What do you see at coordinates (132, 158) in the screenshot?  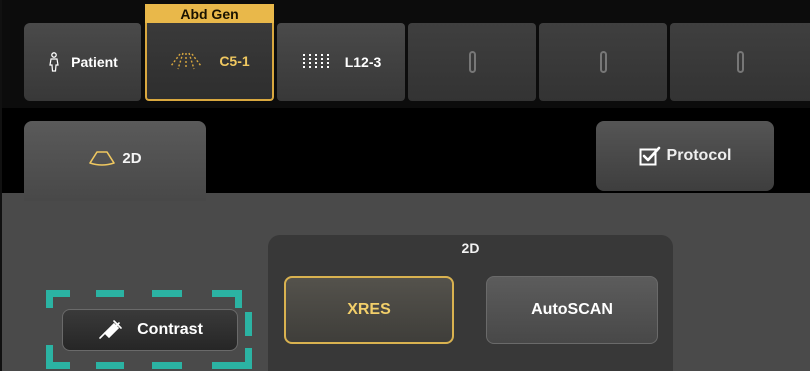 I see `tab-2d-label: 2D` at bounding box center [132, 158].